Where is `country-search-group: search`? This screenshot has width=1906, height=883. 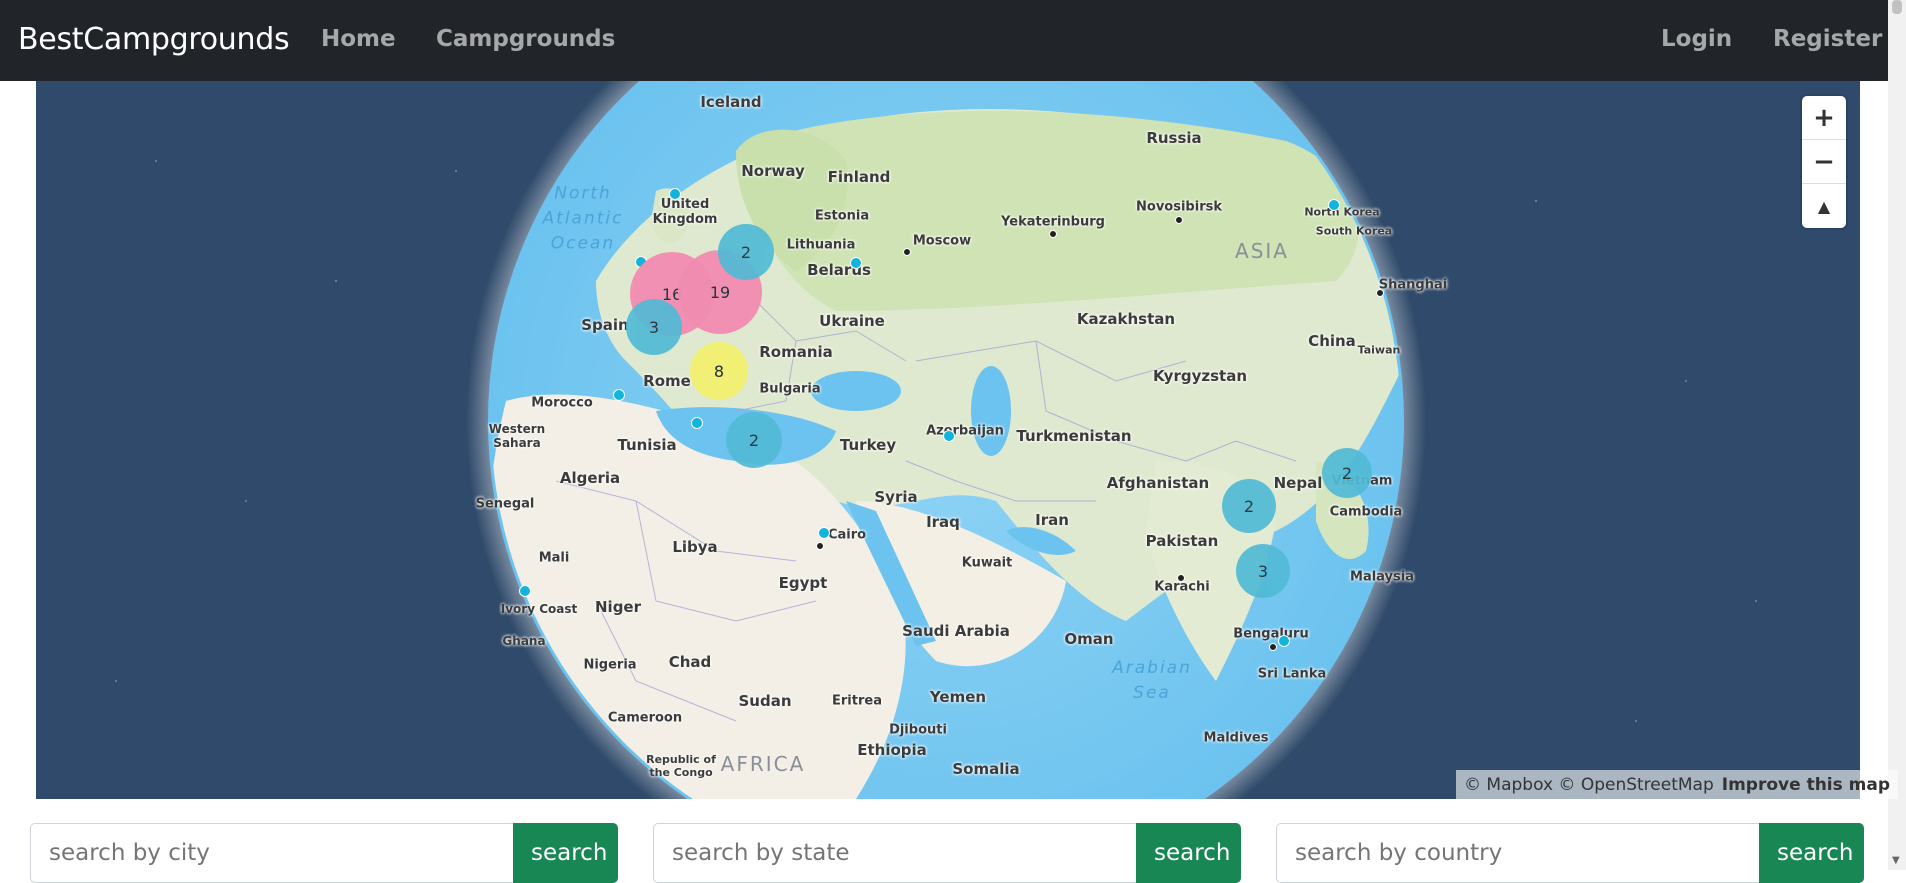
country-search-group: search is located at coordinates (1570, 853).